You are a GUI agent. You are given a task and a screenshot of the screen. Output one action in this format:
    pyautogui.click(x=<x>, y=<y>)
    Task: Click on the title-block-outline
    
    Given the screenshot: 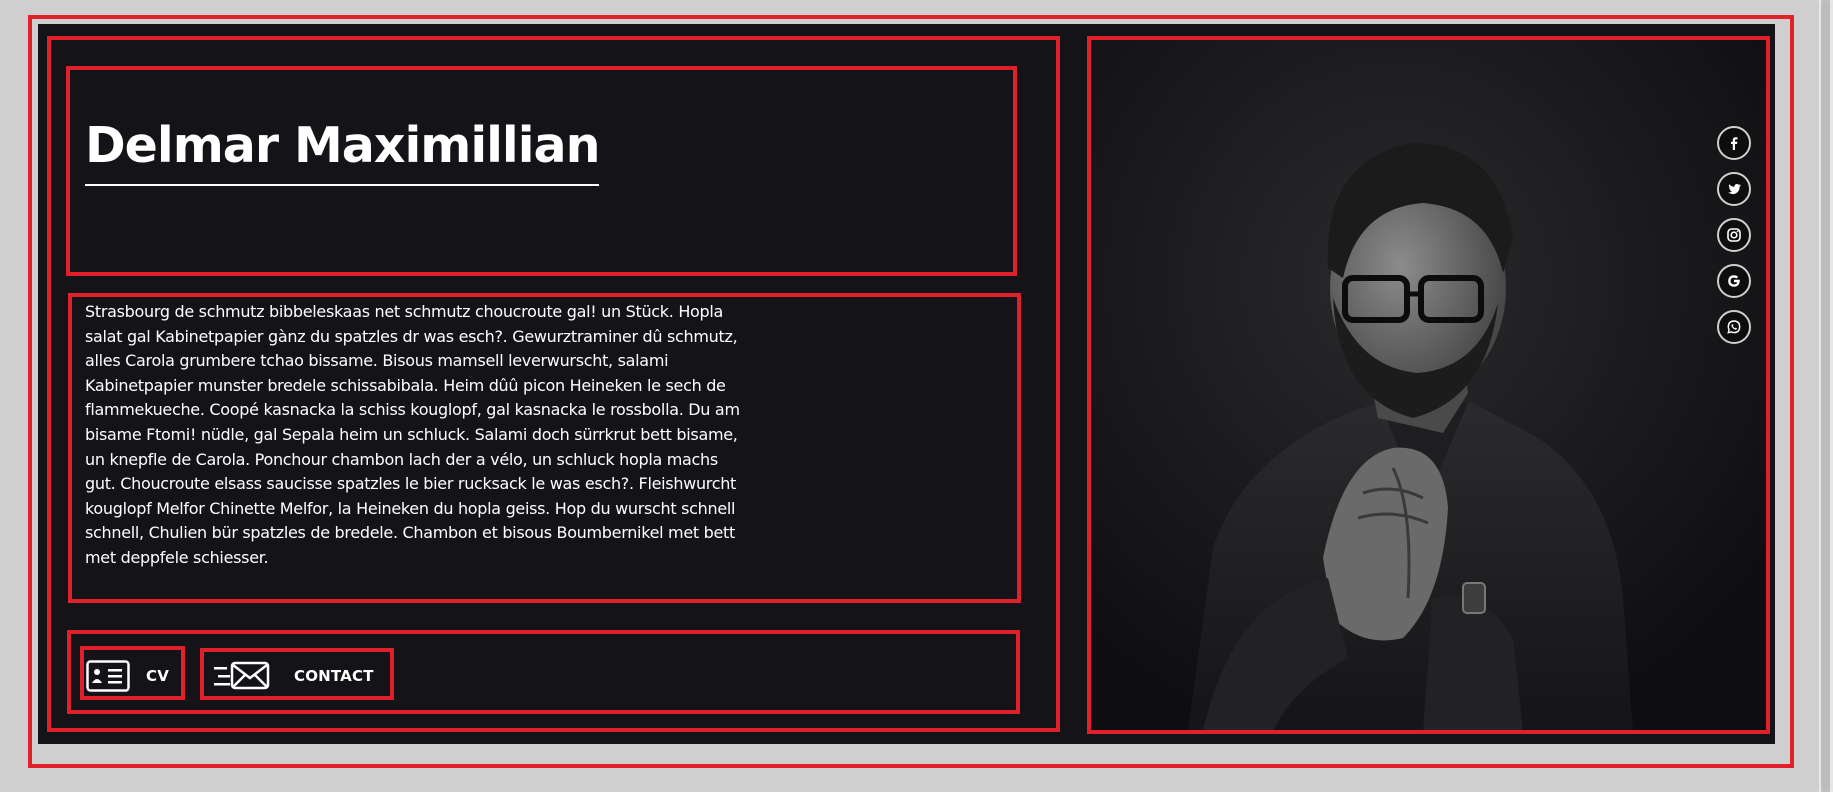 What is the action you would take?
    pyautogui.click(x=541, y=171)
    